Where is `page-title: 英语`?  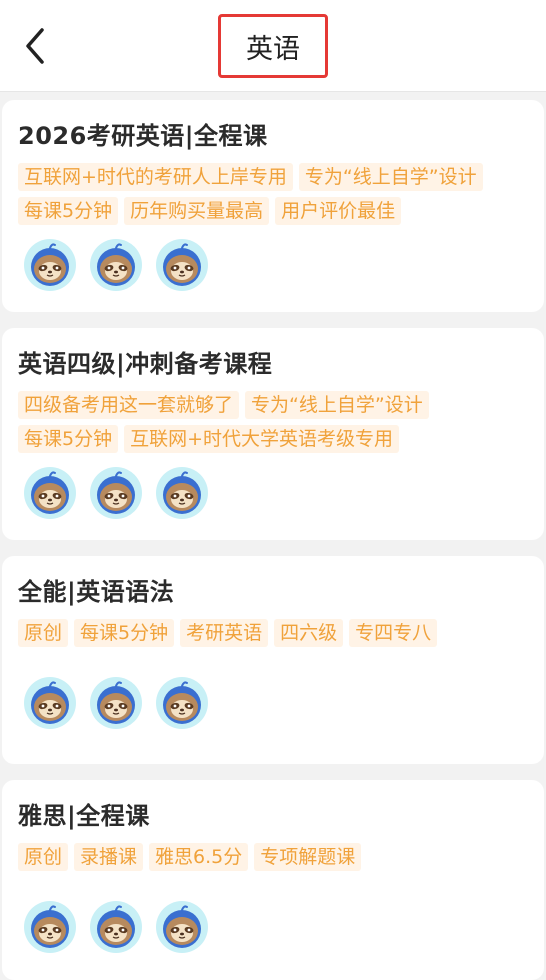
page-title: 英语 is located at coordinates (273, 46).